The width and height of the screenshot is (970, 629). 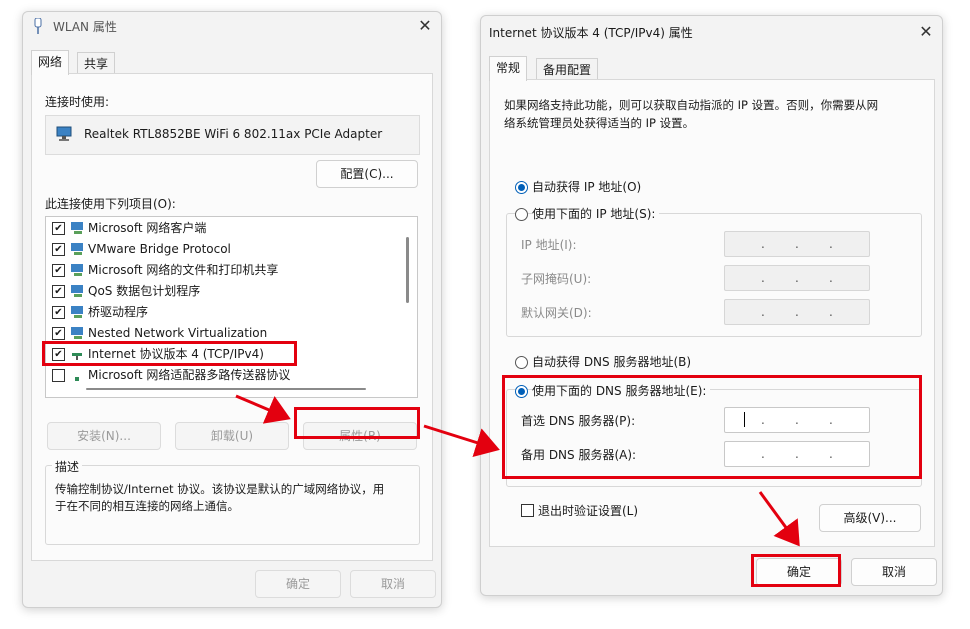 I want to click on tab-label: 常规, so click(x=508, y=68).